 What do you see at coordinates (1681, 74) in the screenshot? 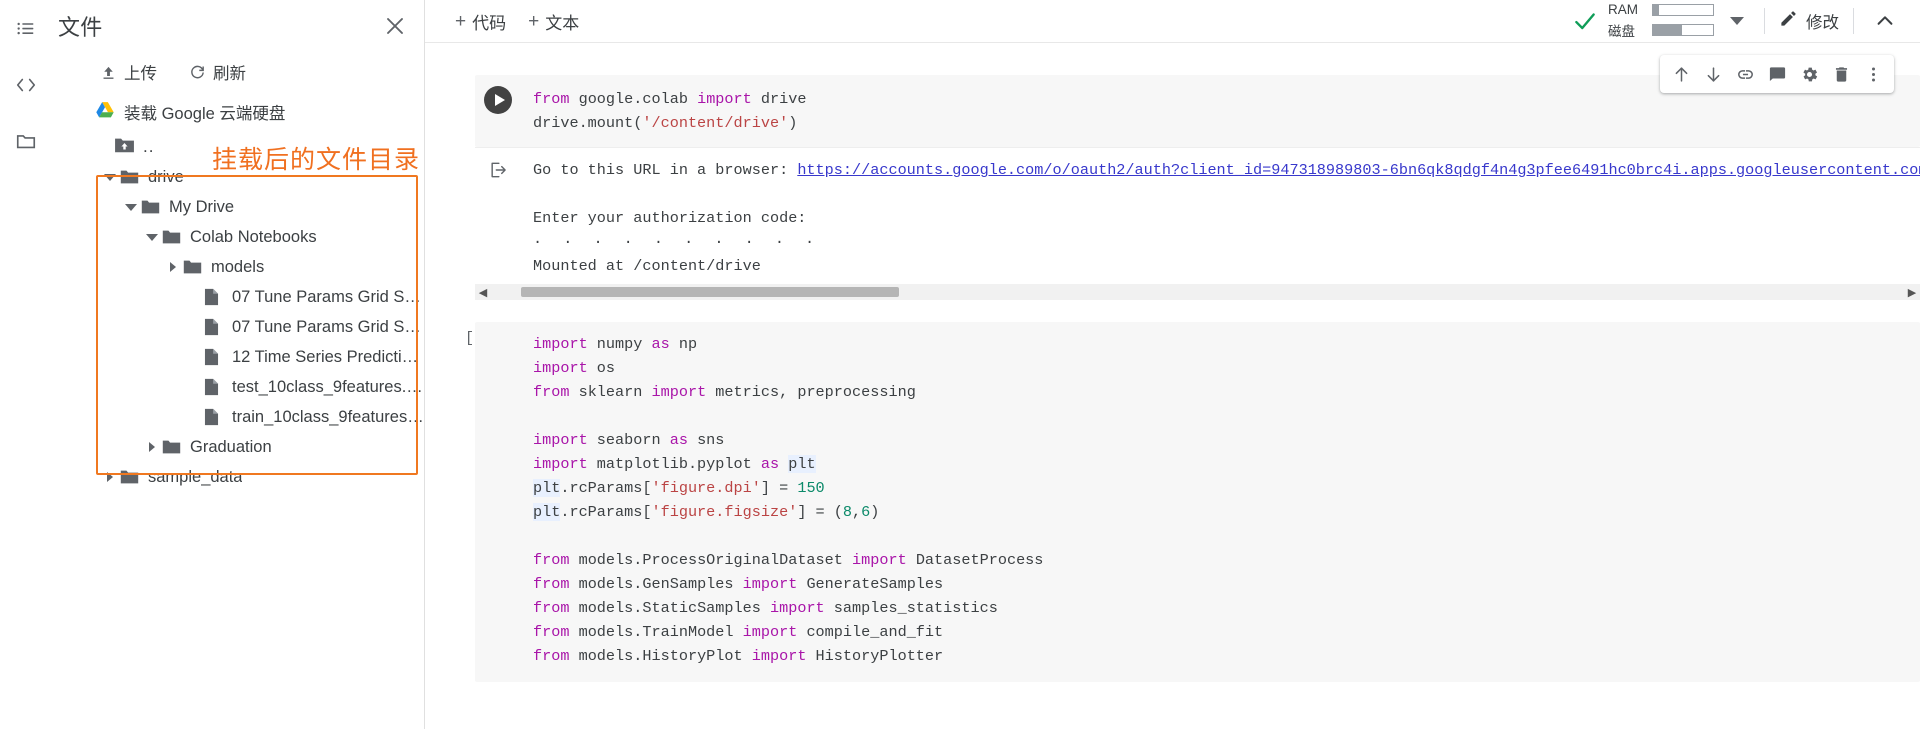
I see `arrow-up-icon` at bounding box center [1681, 74].